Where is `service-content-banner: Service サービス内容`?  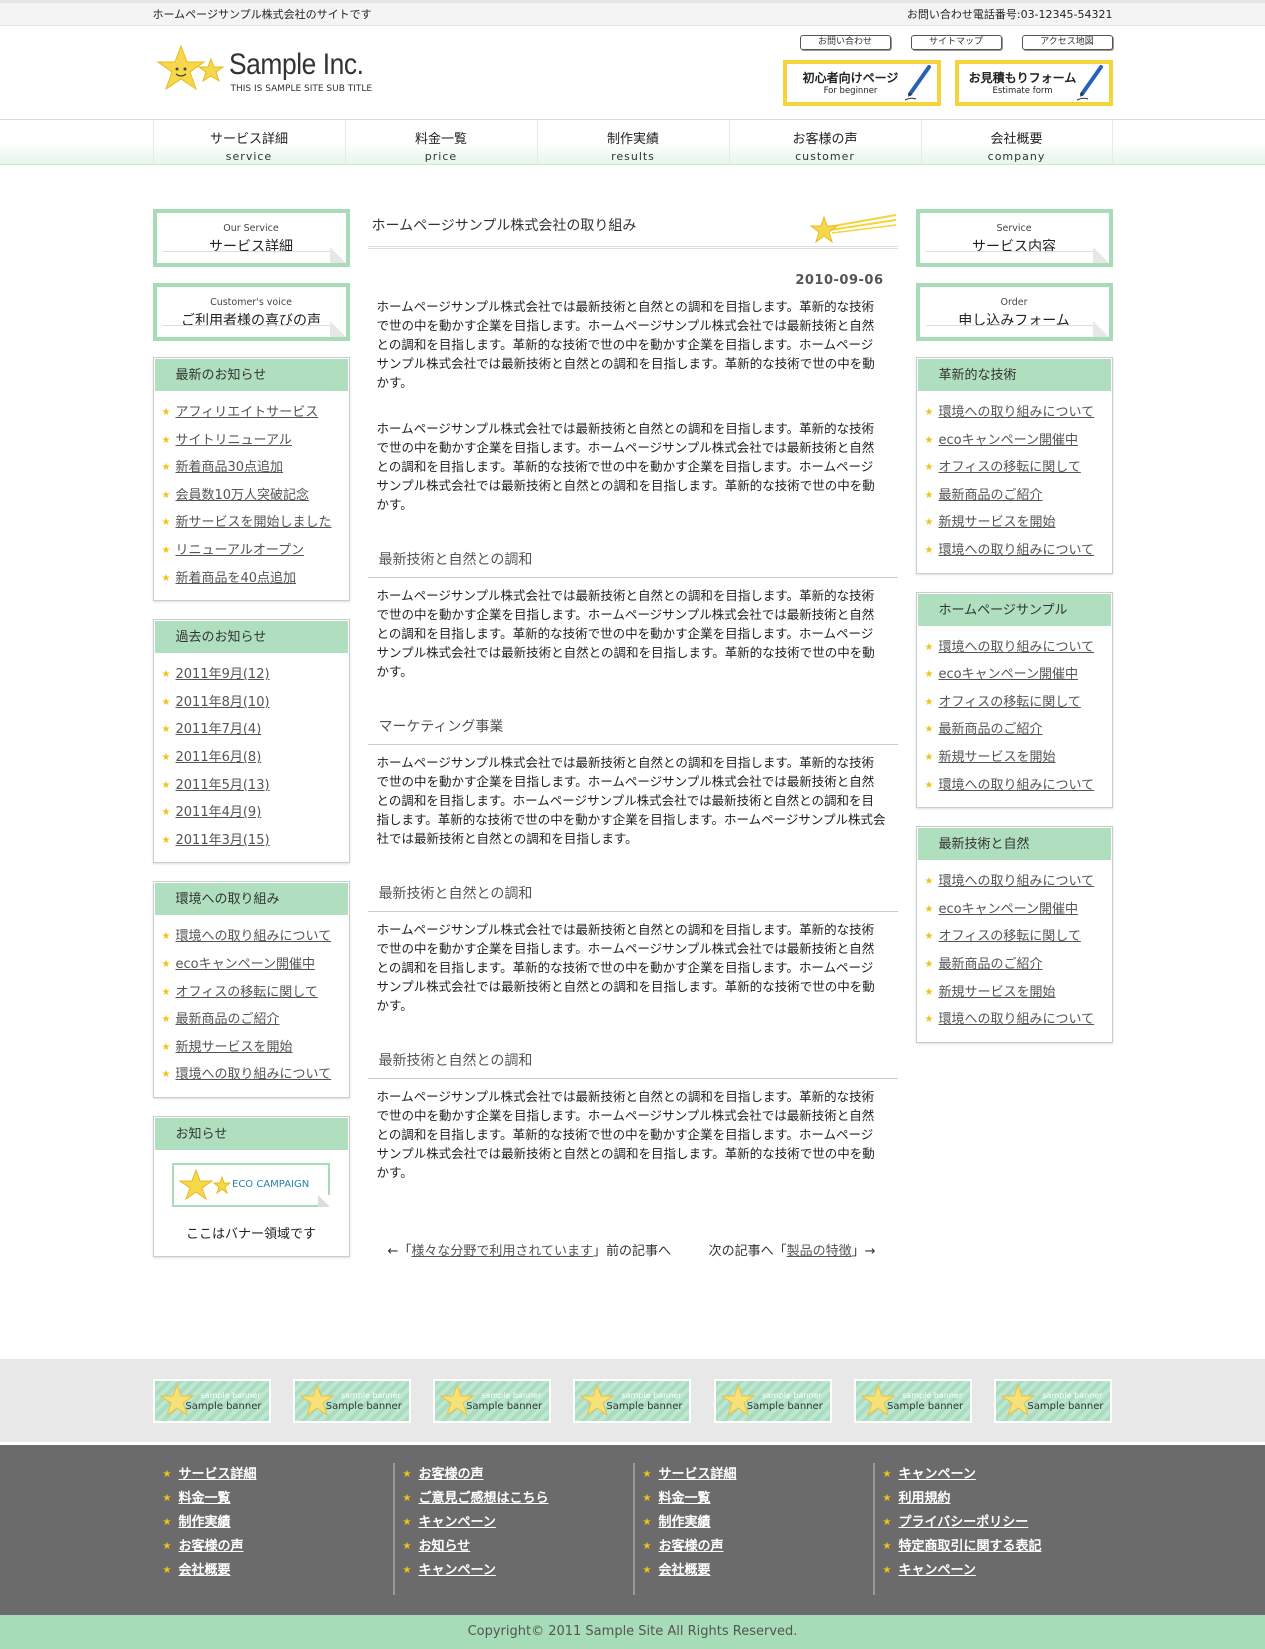 service-content-banner: Service サービス内容 is located at coordinates (1014, 238).